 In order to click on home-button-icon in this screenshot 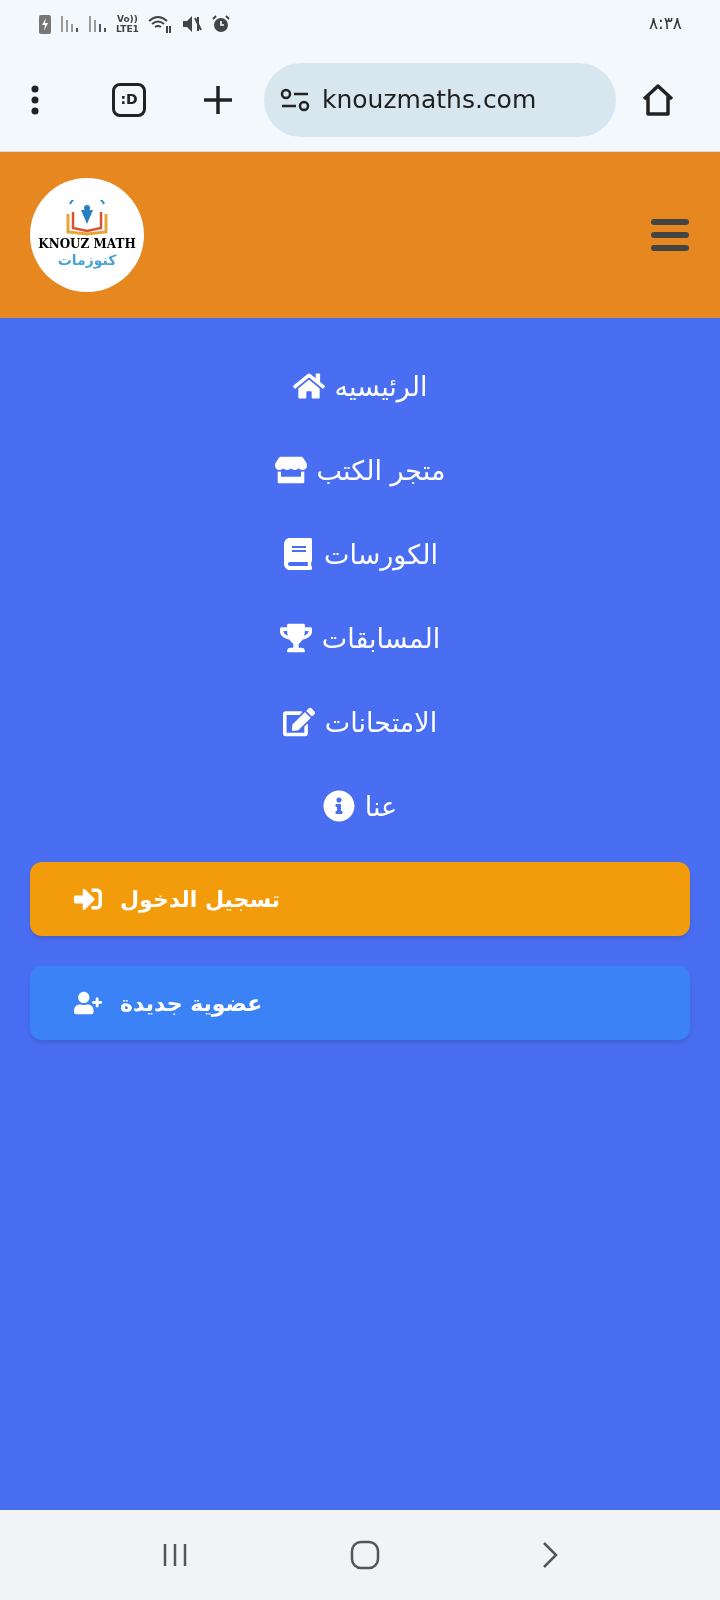, I will do `click(365, 1555)`.